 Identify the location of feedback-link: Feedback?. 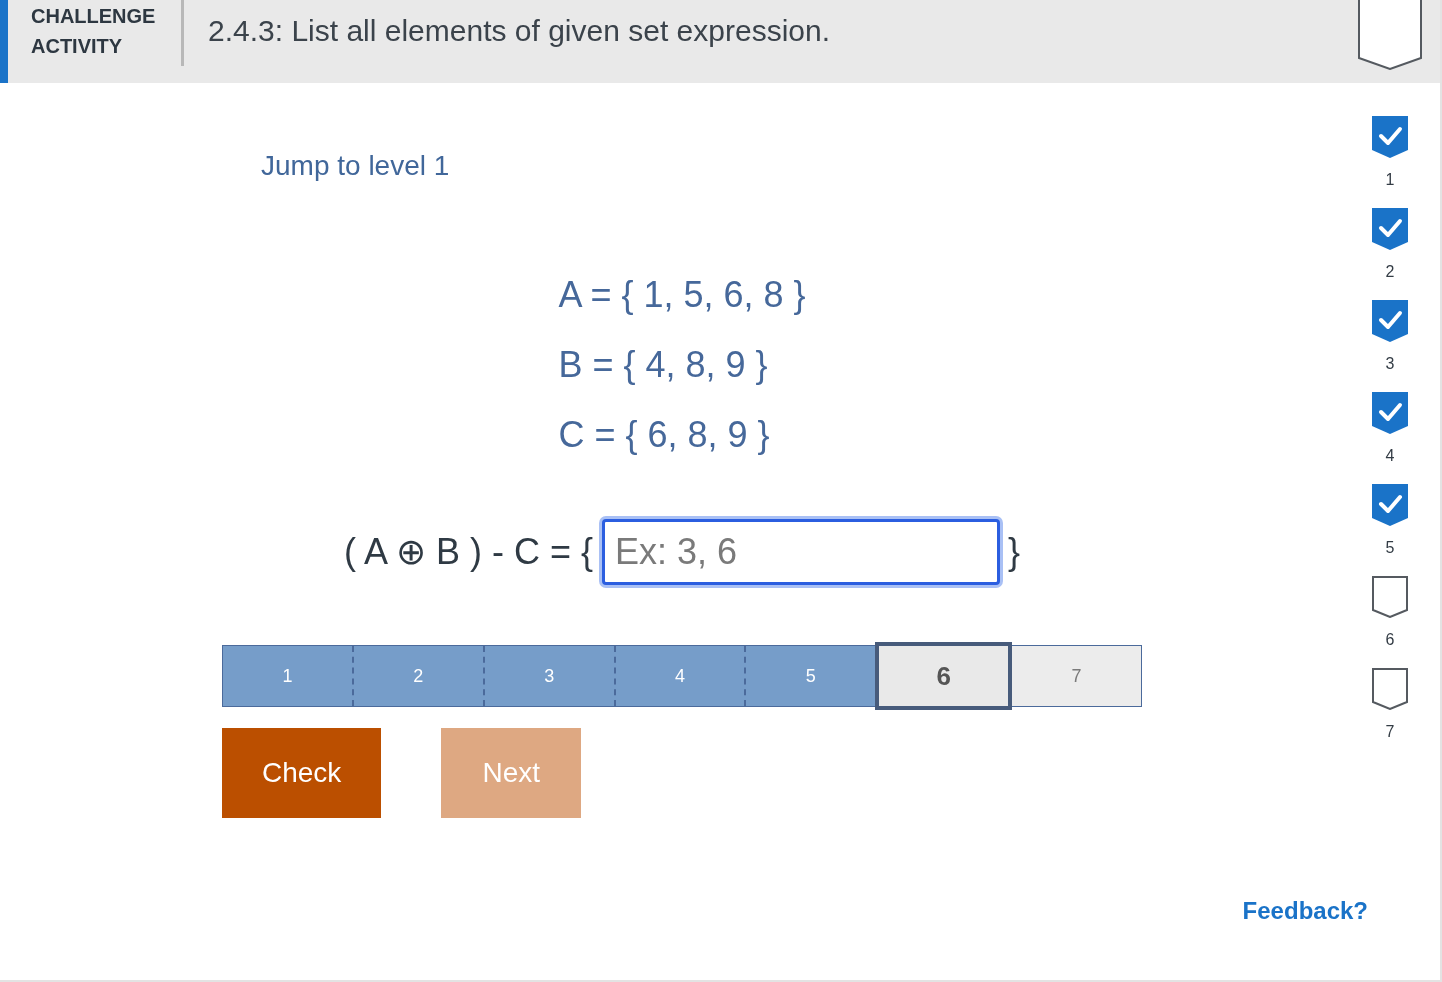
(1305, 911).